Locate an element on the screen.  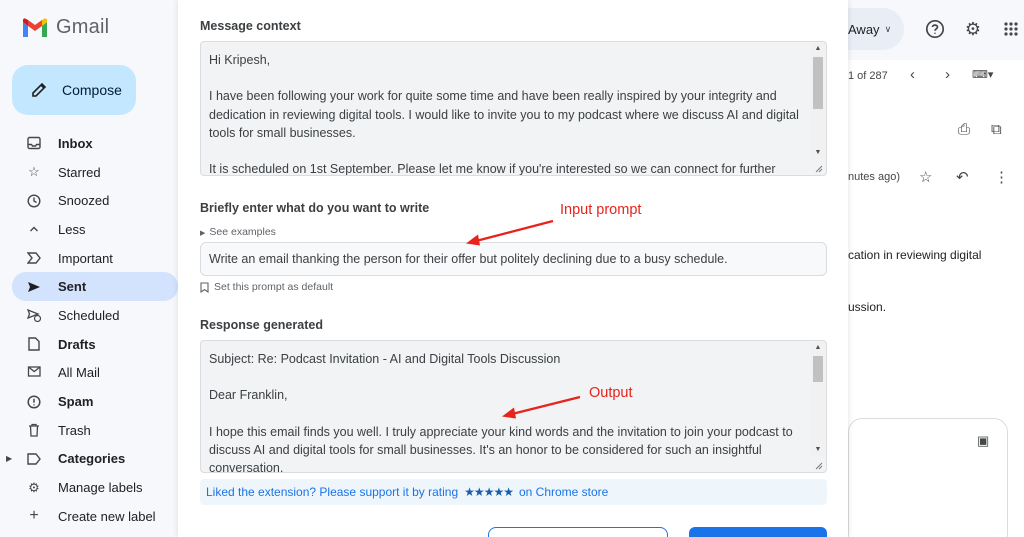
secondary-button is located at coordinates (578, 532).